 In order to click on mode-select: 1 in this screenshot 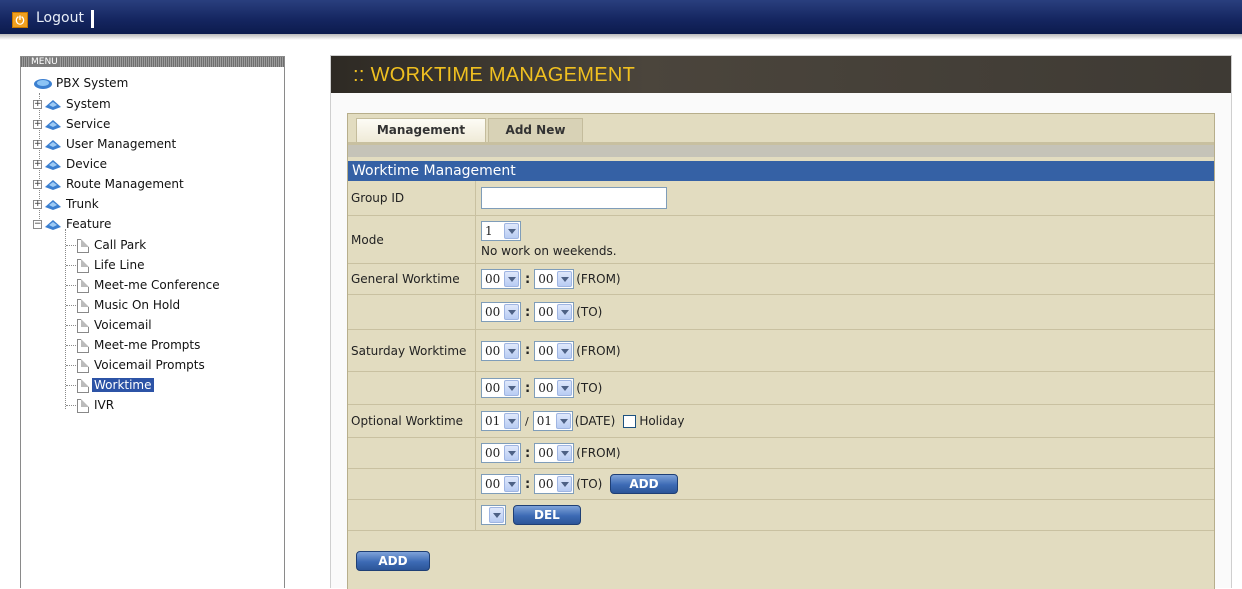, I will do `click(501, 231)`.